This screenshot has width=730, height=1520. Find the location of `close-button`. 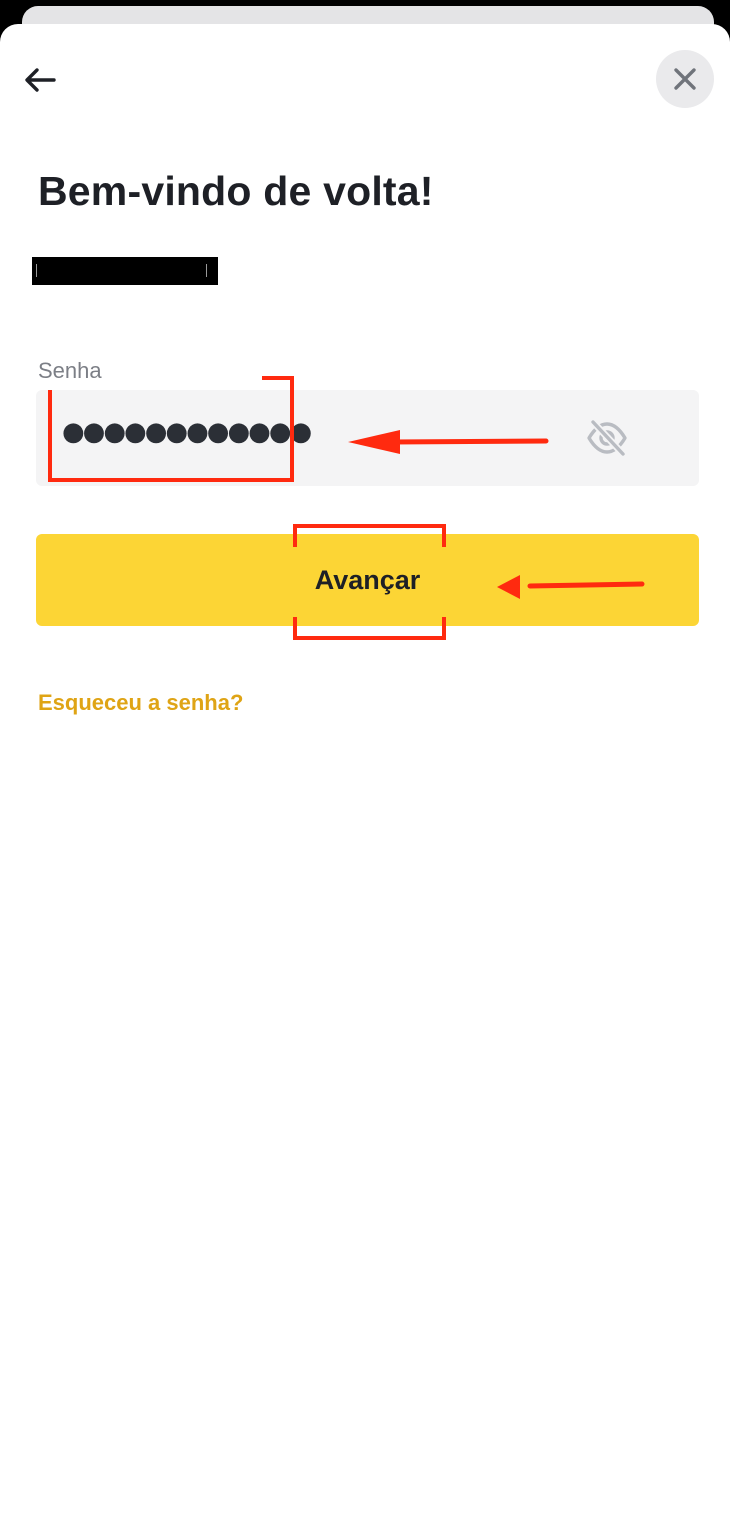

close-button is located at coordinates (685, 79).